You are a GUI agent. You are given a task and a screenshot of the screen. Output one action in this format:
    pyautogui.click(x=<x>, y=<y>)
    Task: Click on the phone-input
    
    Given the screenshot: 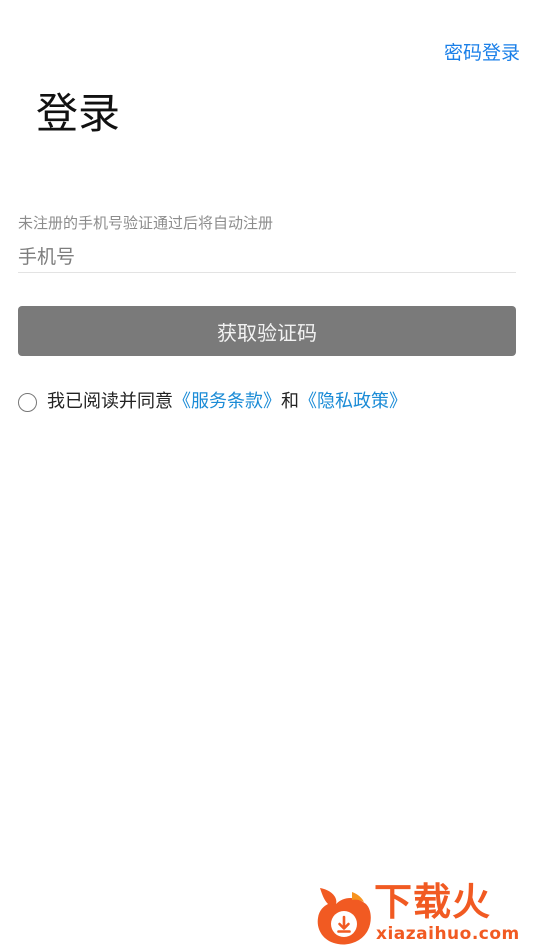 What is the action you would take?
    pyautogui.click(x=267, y=257)
    